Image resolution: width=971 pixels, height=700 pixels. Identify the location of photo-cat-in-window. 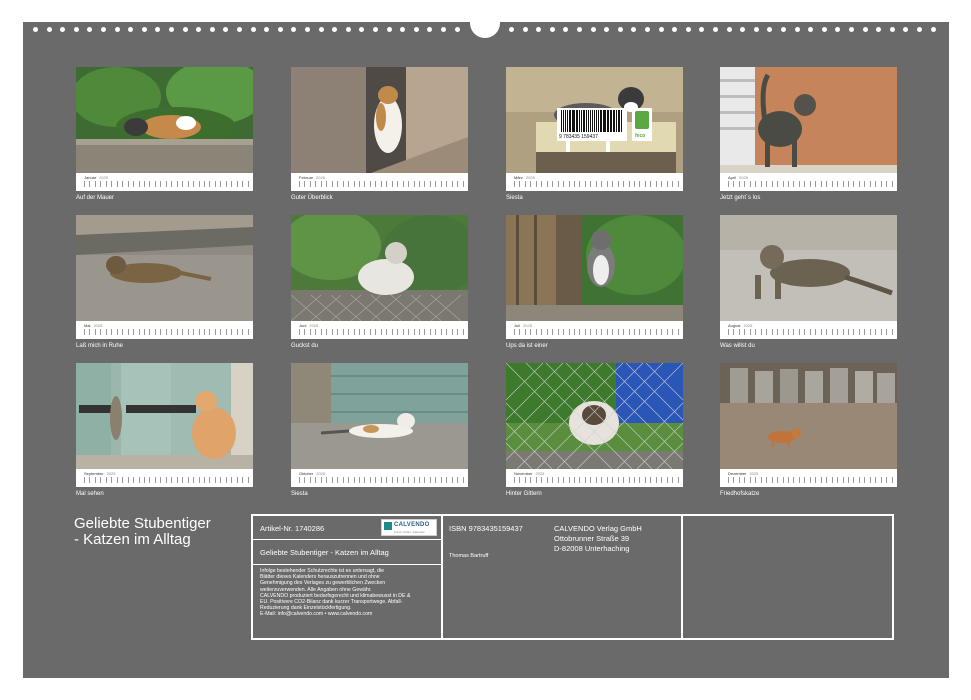
(379, 120).